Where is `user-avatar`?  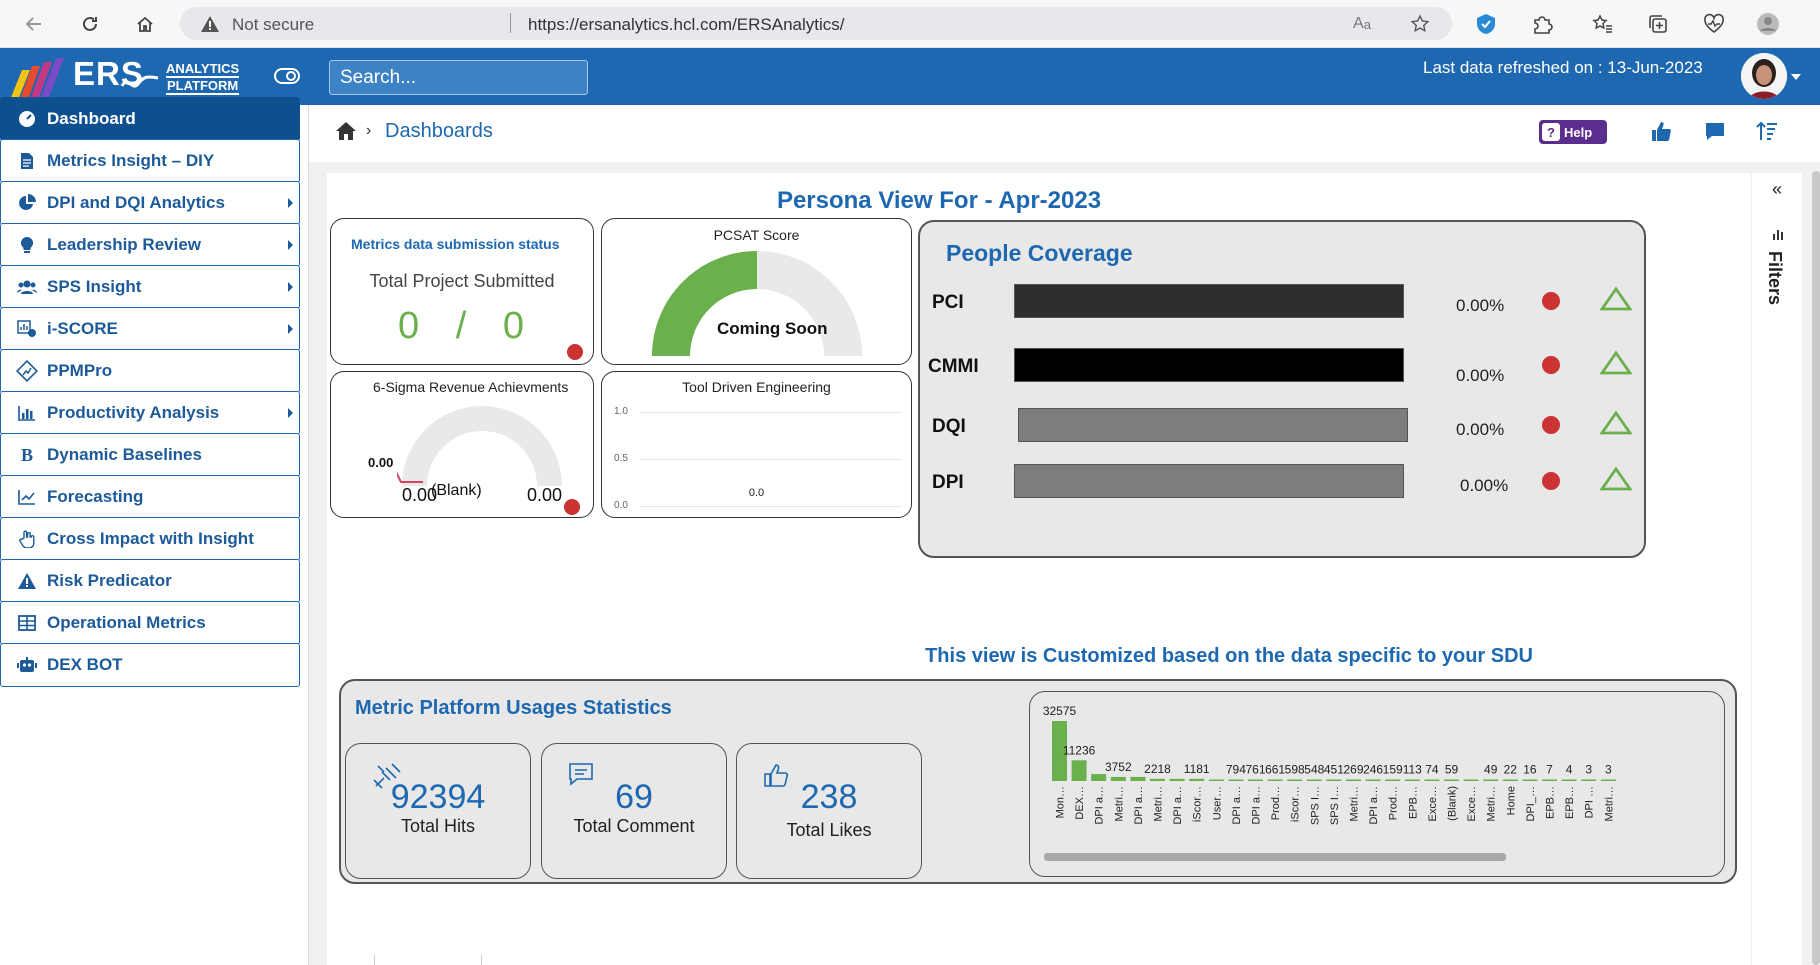
user-avatar is located at coordinates (1764, 76).